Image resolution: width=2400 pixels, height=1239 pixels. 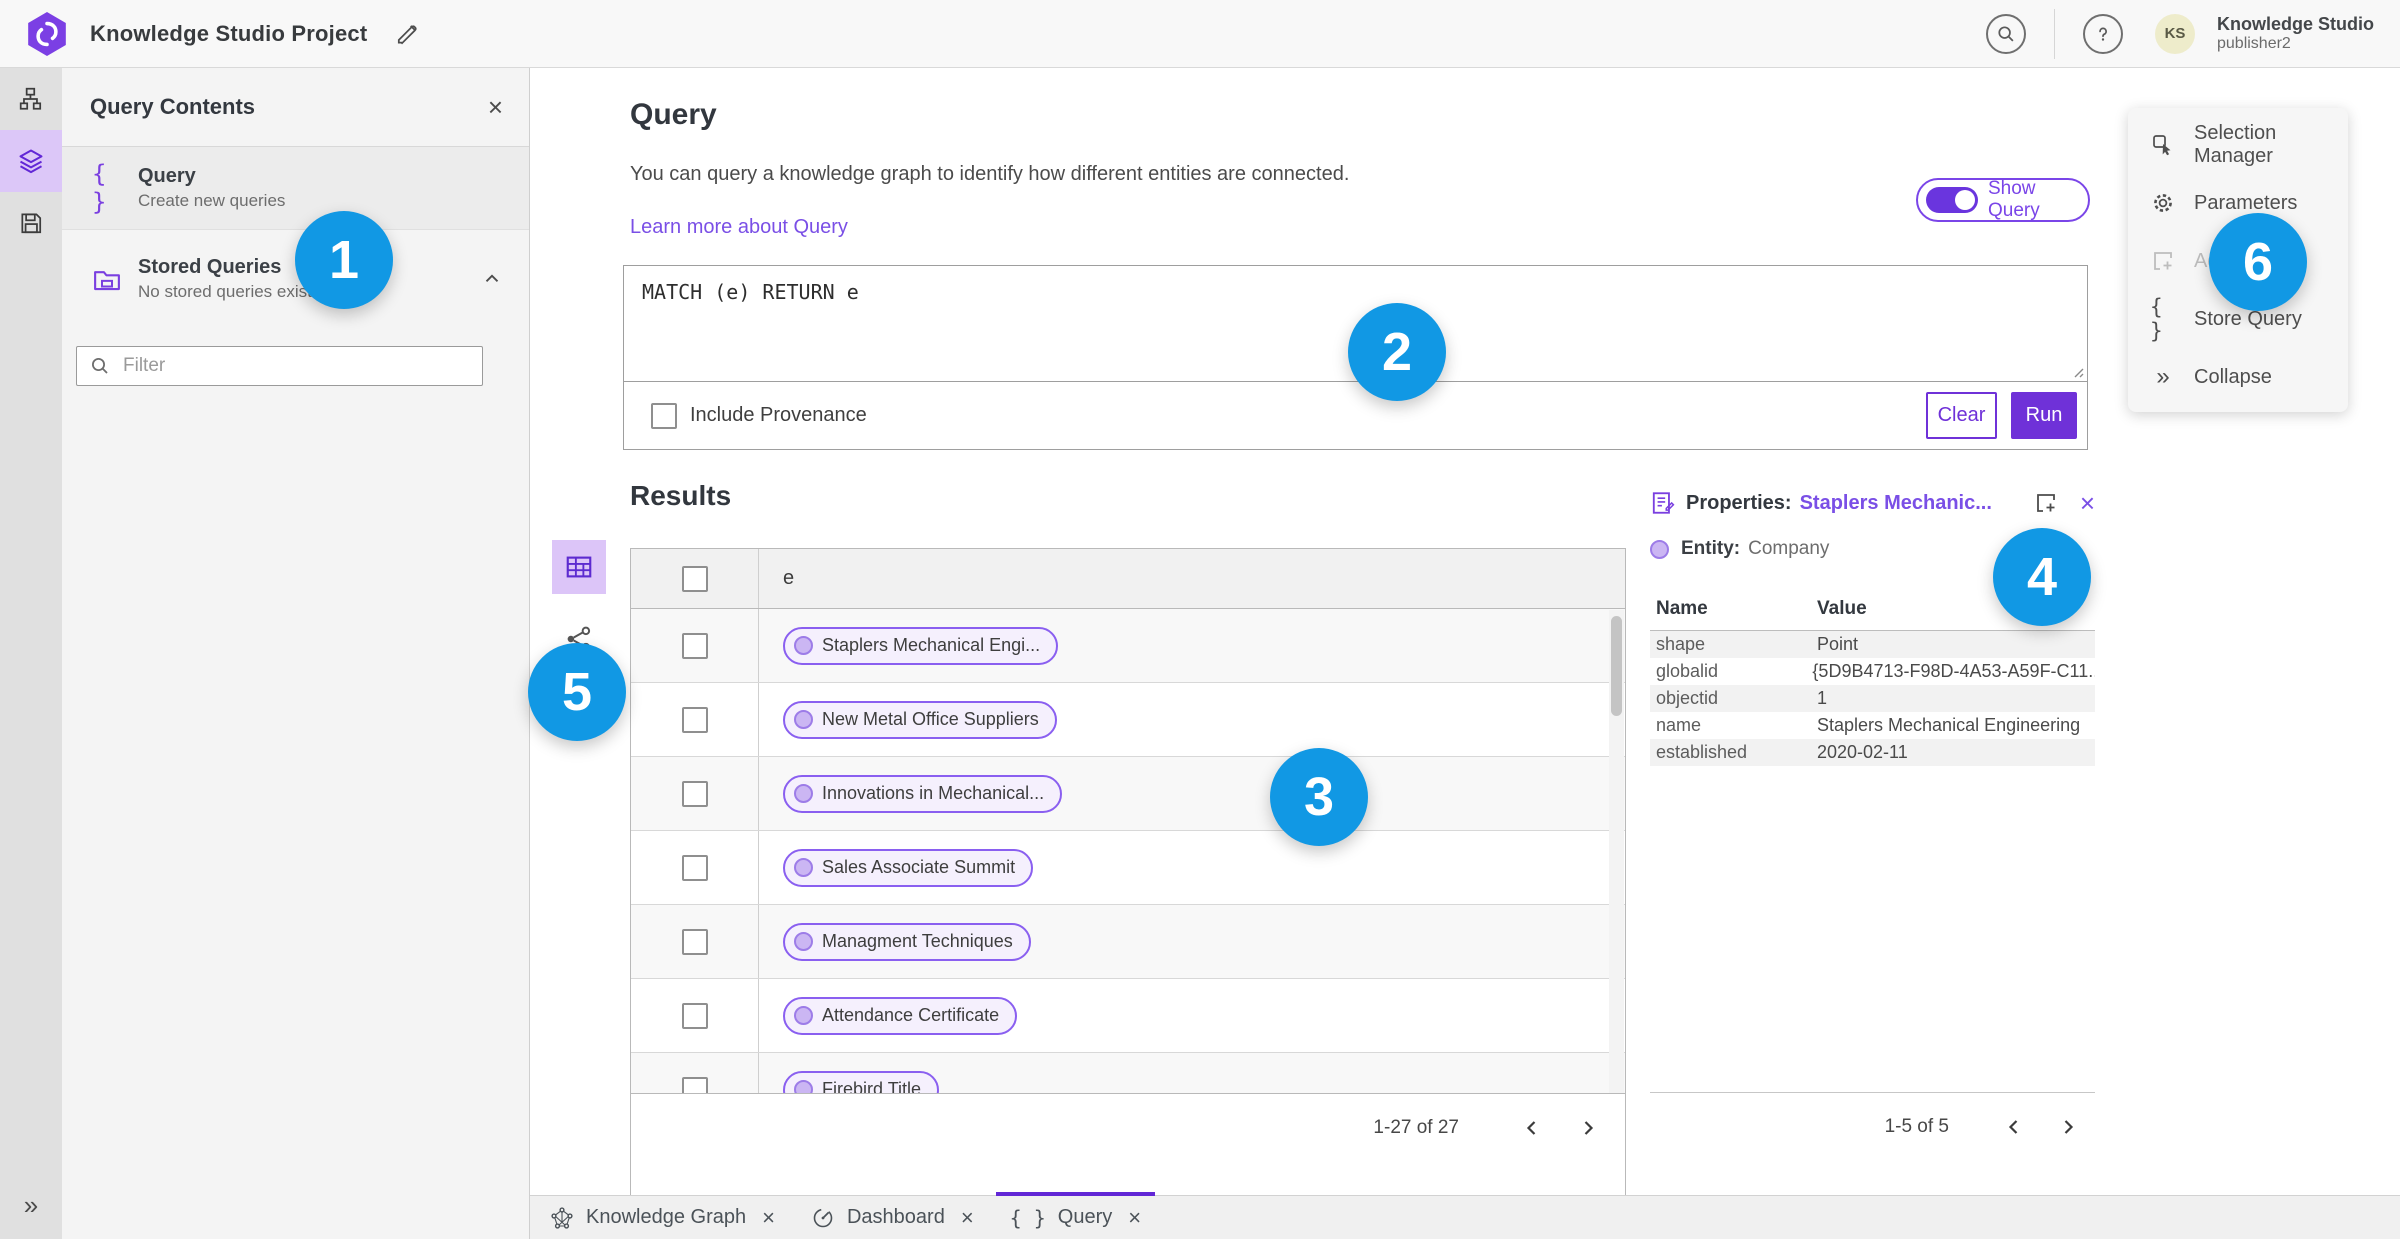 What do you see at coordinates (2163, 376) in the screenshot?
I see `collapse-icon: »` at bounding box center [2163, 376].